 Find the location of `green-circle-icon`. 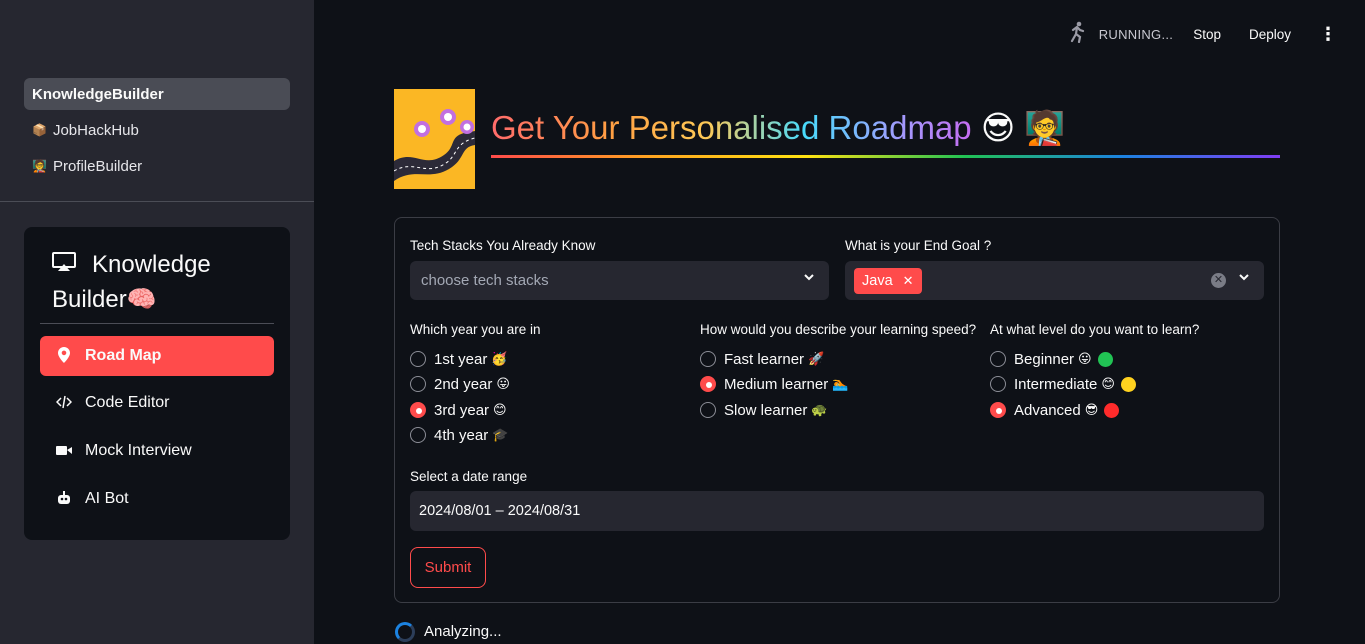

green-circle-icon is located at coordinates (1105, 359).